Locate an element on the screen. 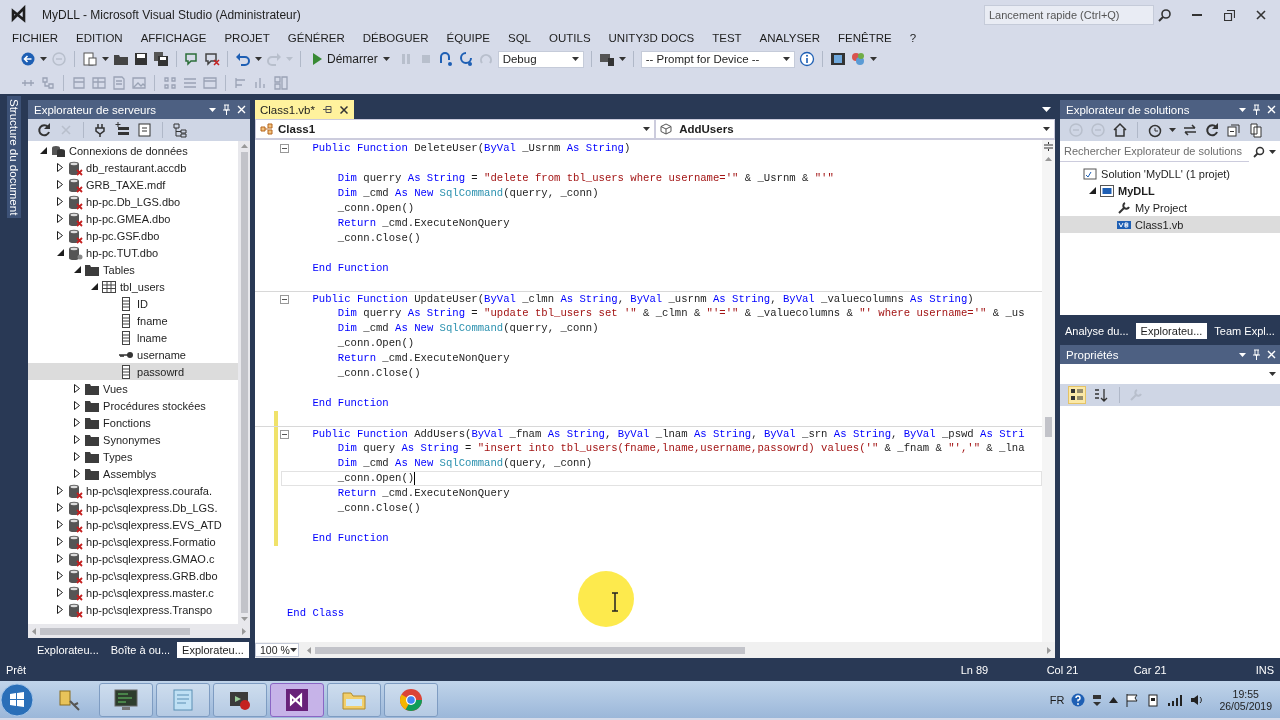 The width and height of the screenshot is (1280, 720). close-icon is located at coordinates (343, 109).